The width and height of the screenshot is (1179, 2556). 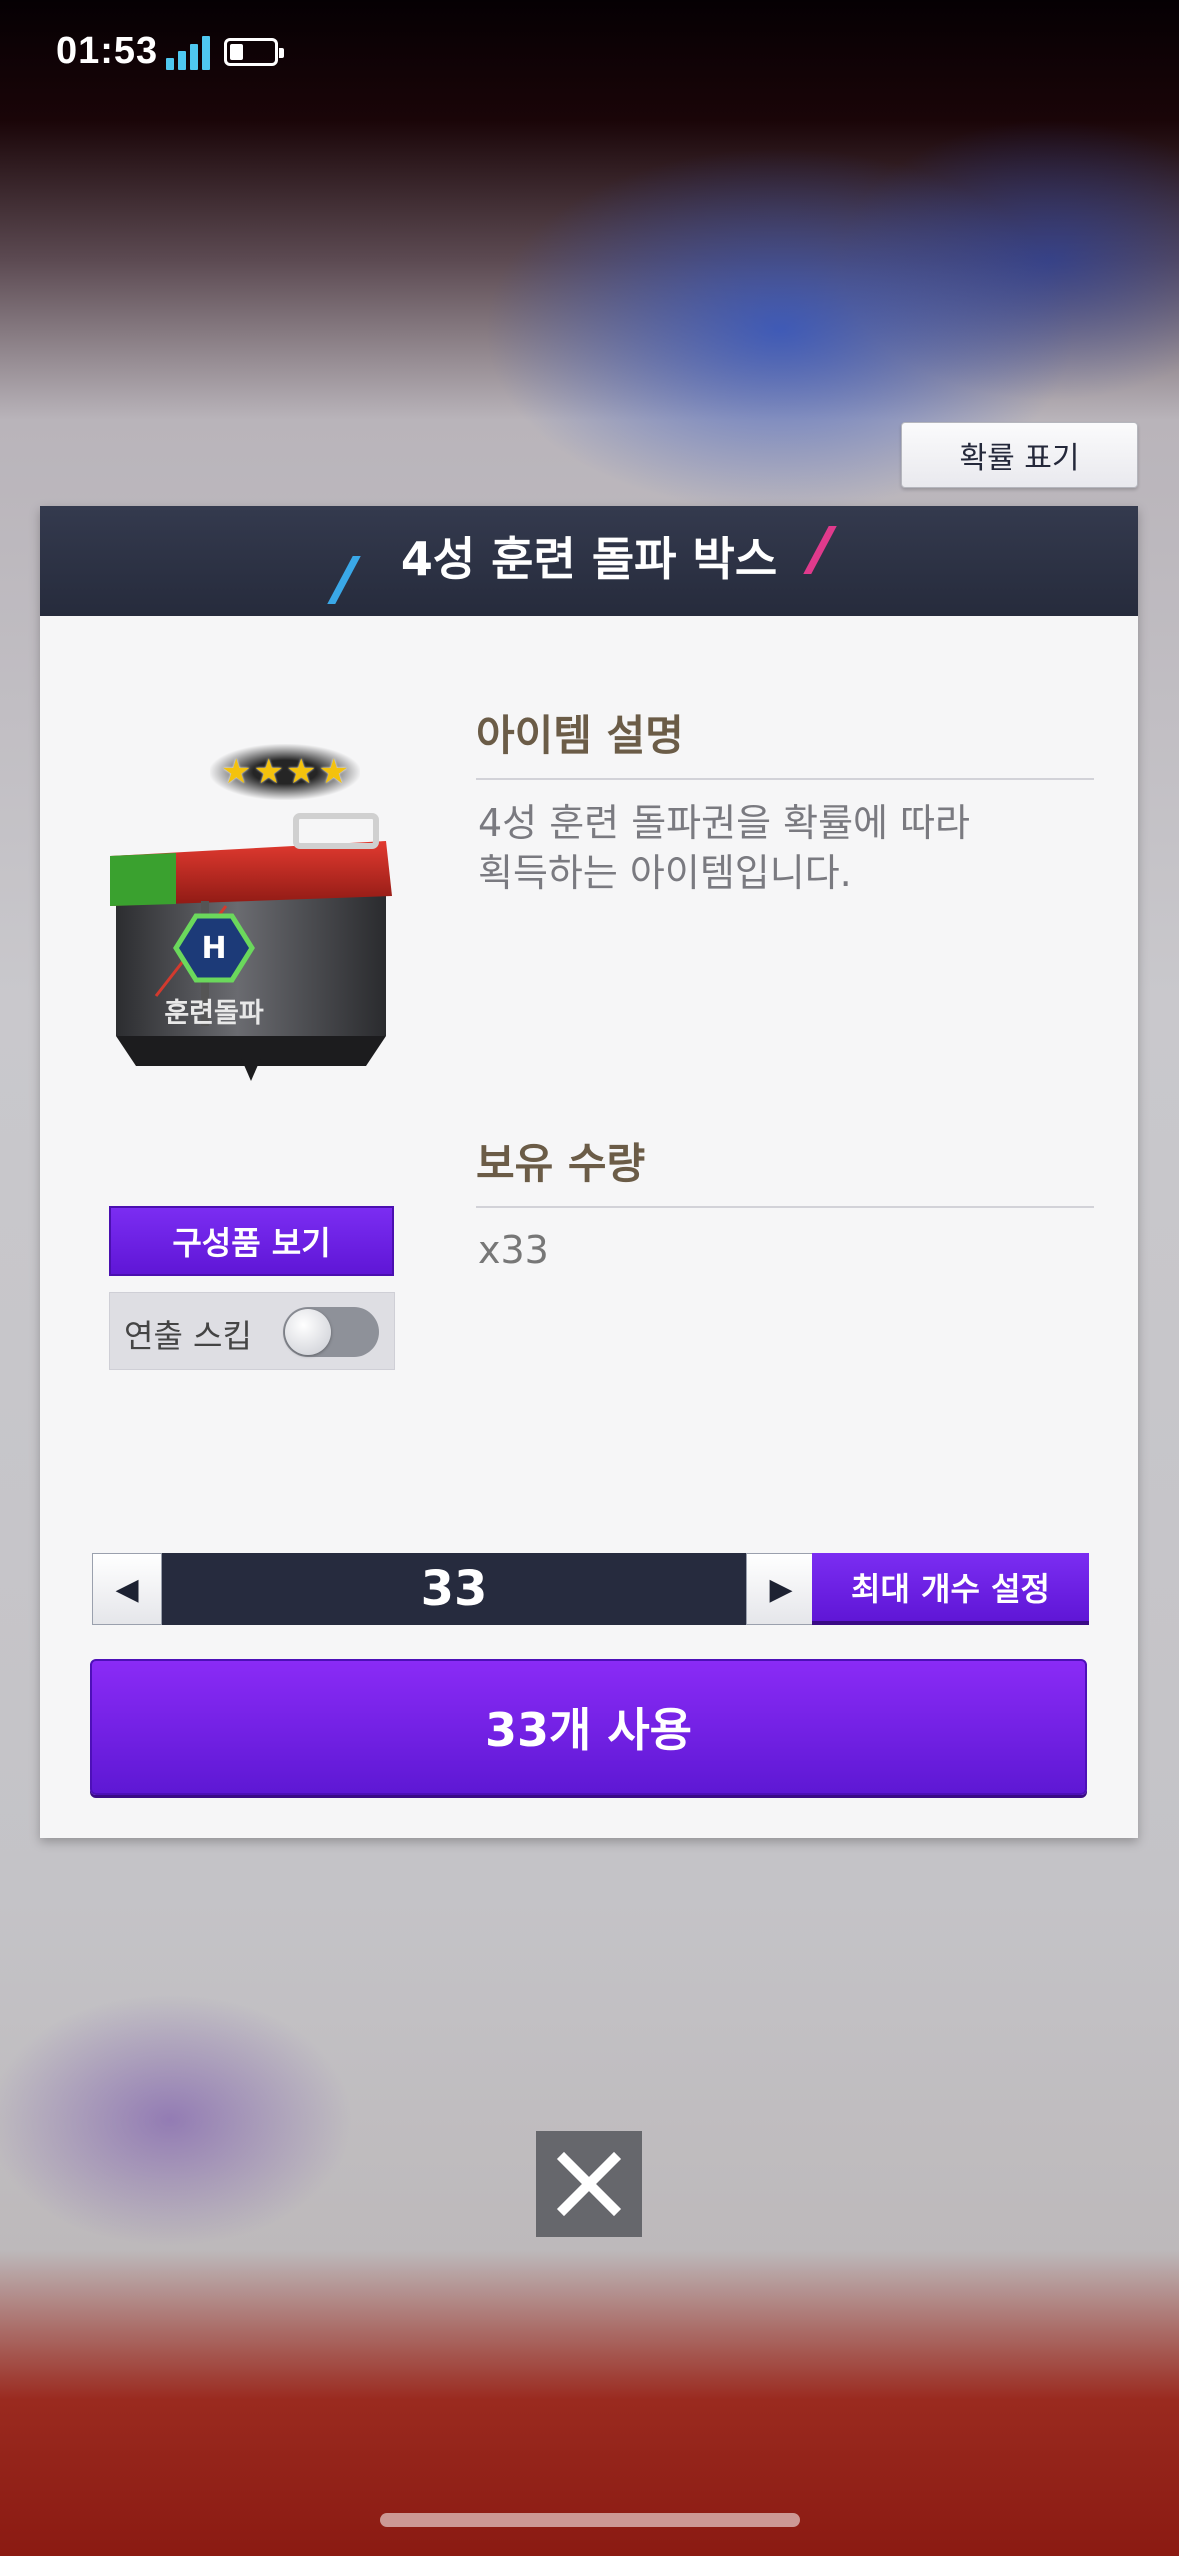 I want to click on close-icon, so click(x=589, y=2184).